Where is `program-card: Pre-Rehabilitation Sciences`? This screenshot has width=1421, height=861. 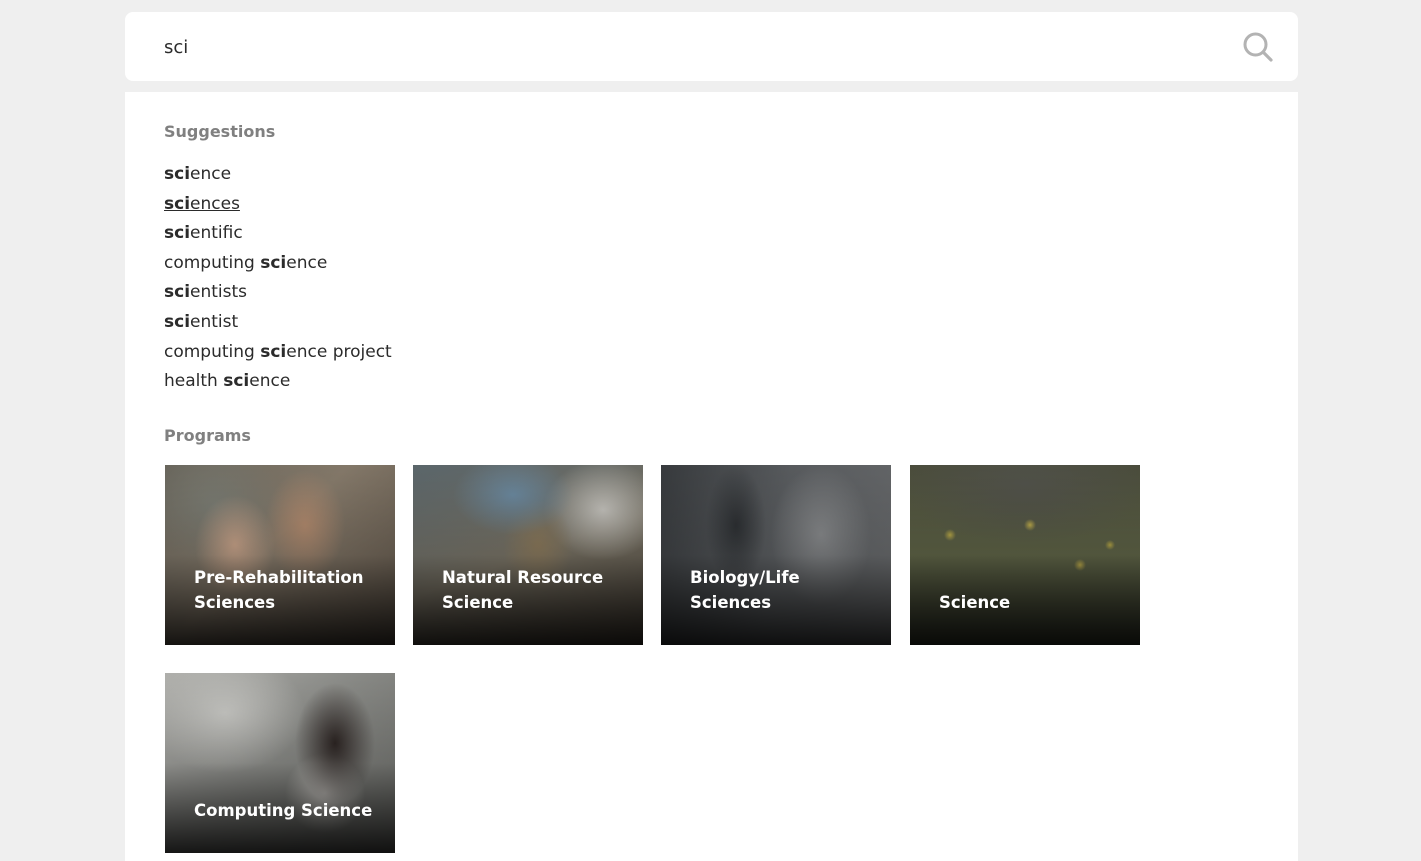
program-card: Pre-Rehabilitation Sciences is located at coordinates (280, 555).